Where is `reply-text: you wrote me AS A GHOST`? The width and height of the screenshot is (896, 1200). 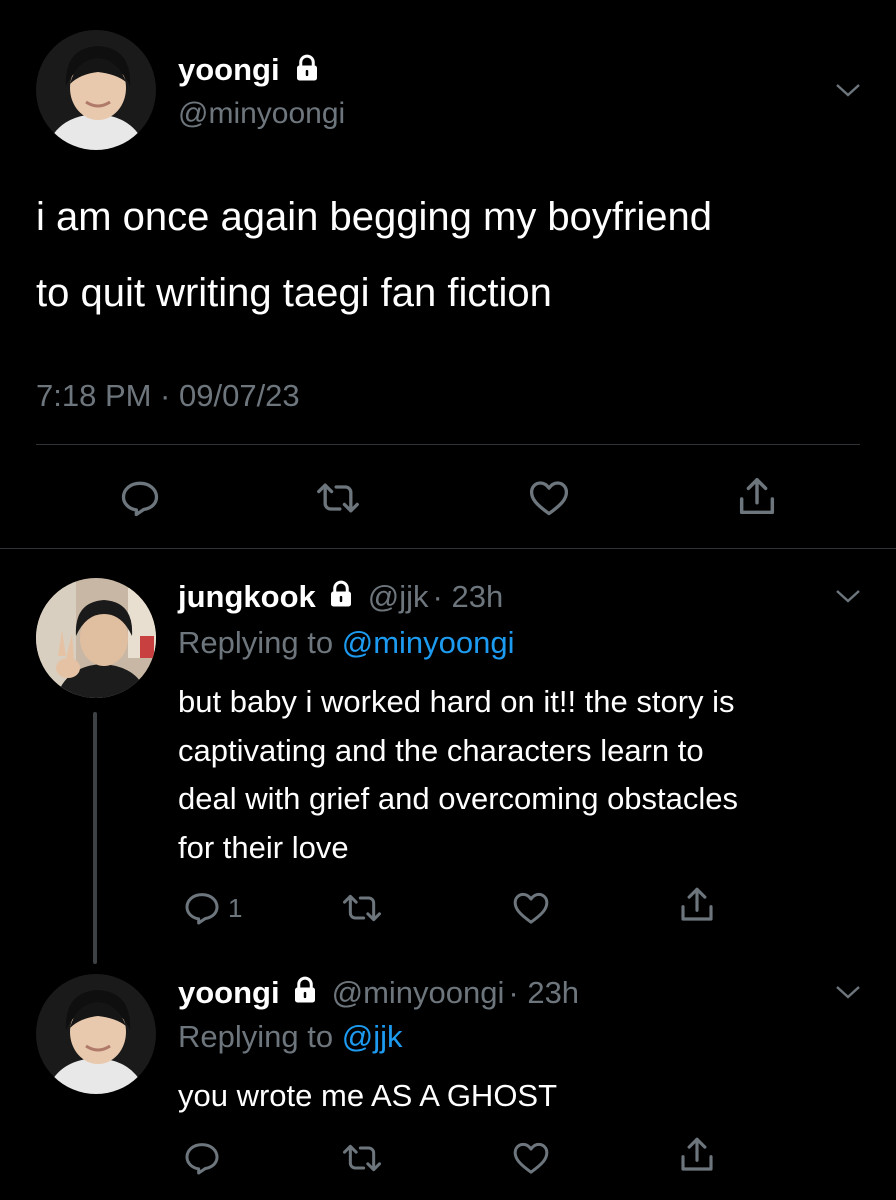
reply-text: you wrote me AS A GHOST is located at coordinates (368, 1095).